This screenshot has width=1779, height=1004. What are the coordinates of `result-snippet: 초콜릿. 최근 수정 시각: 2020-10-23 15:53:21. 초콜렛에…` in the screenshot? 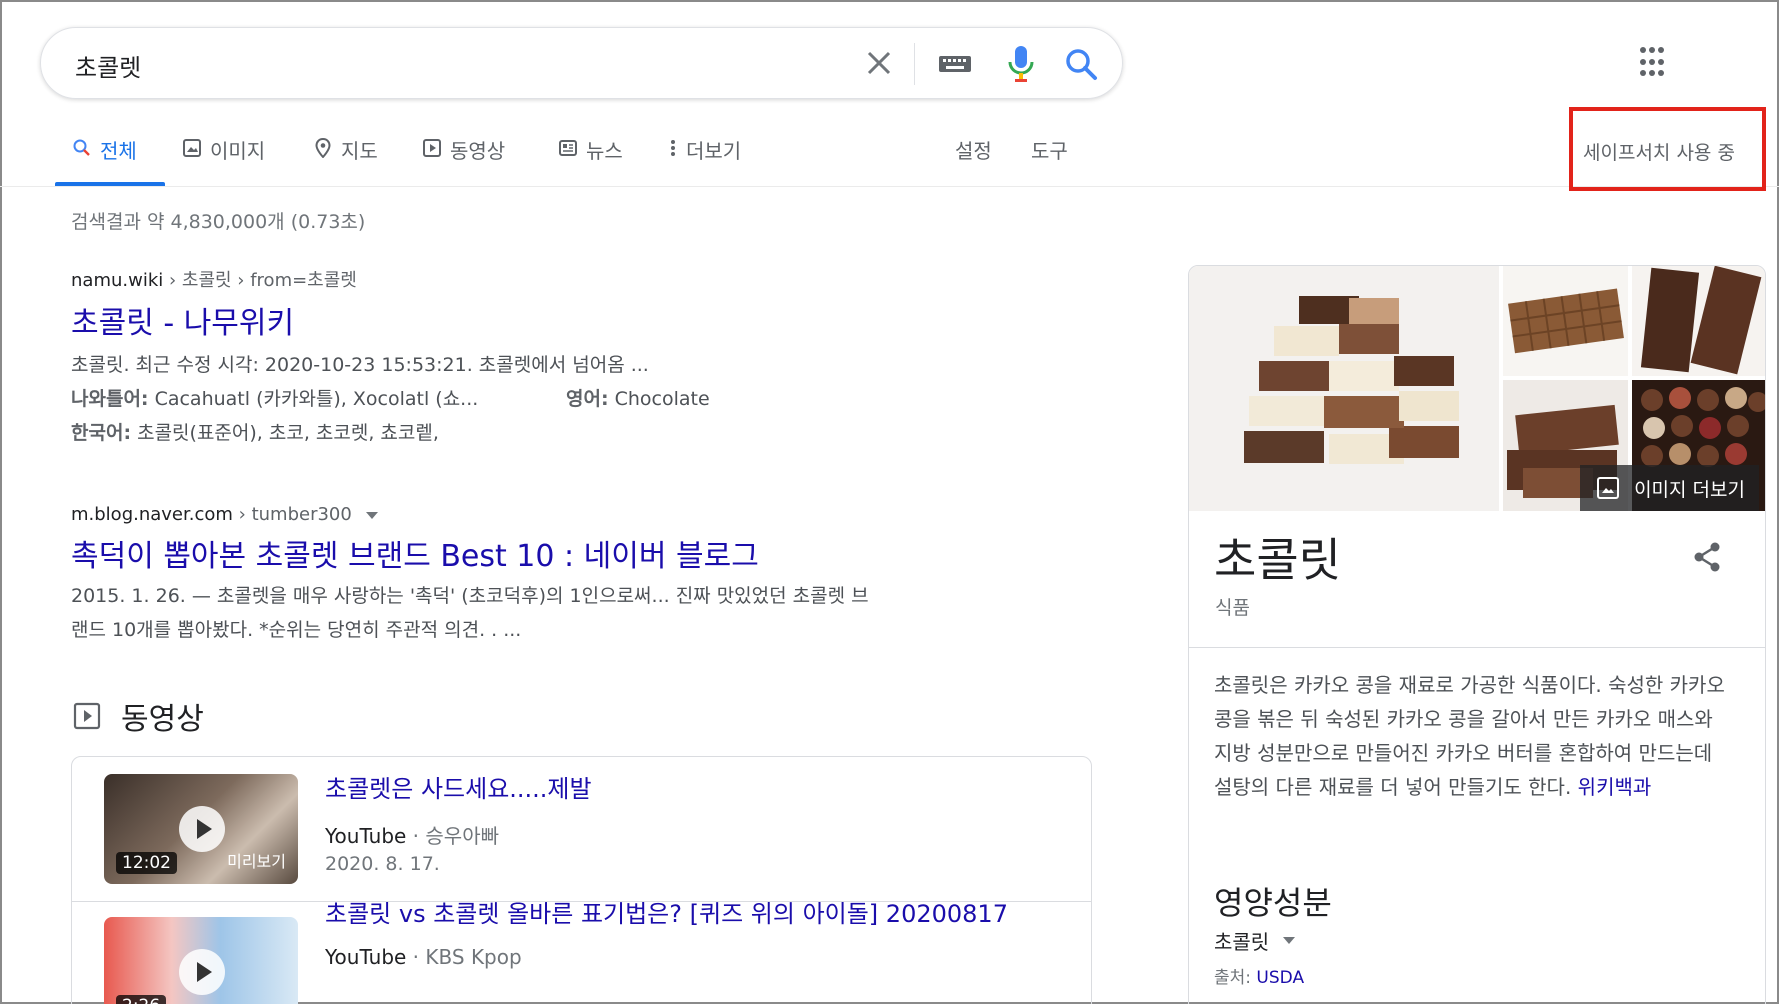 It's located at (360, 365).